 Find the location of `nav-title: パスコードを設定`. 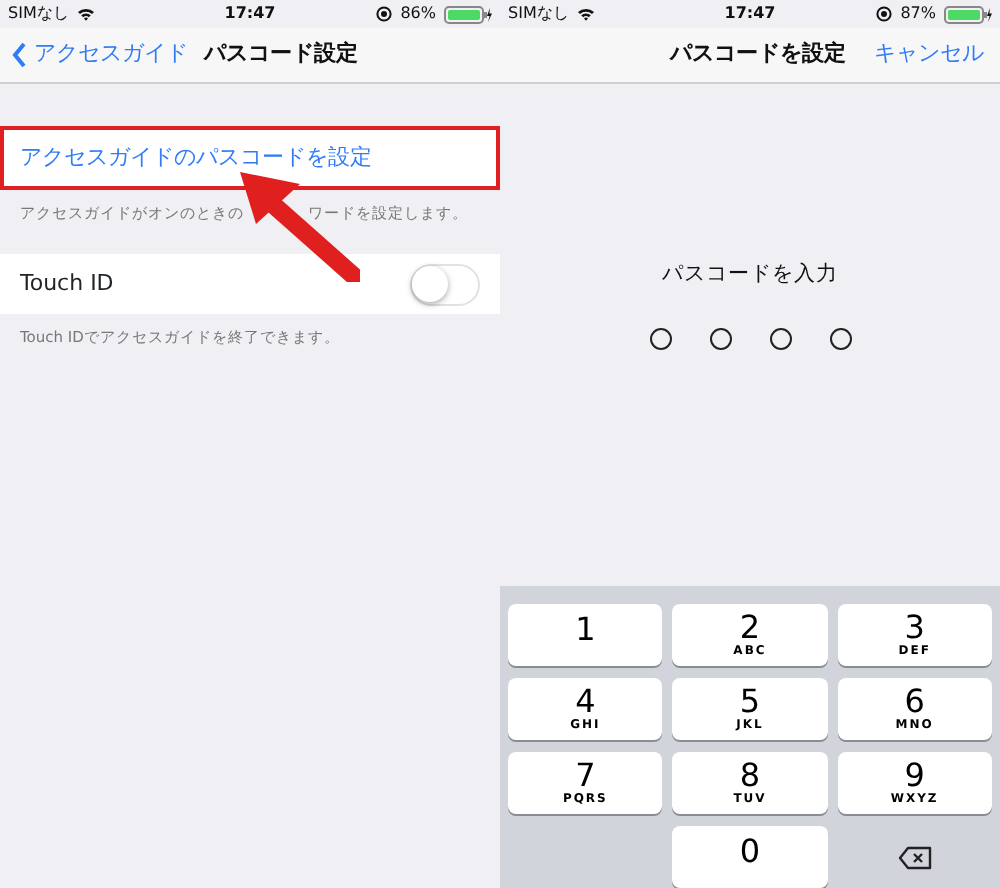

nav-title: パスコードを設定 is located at coordinates (758, 54).